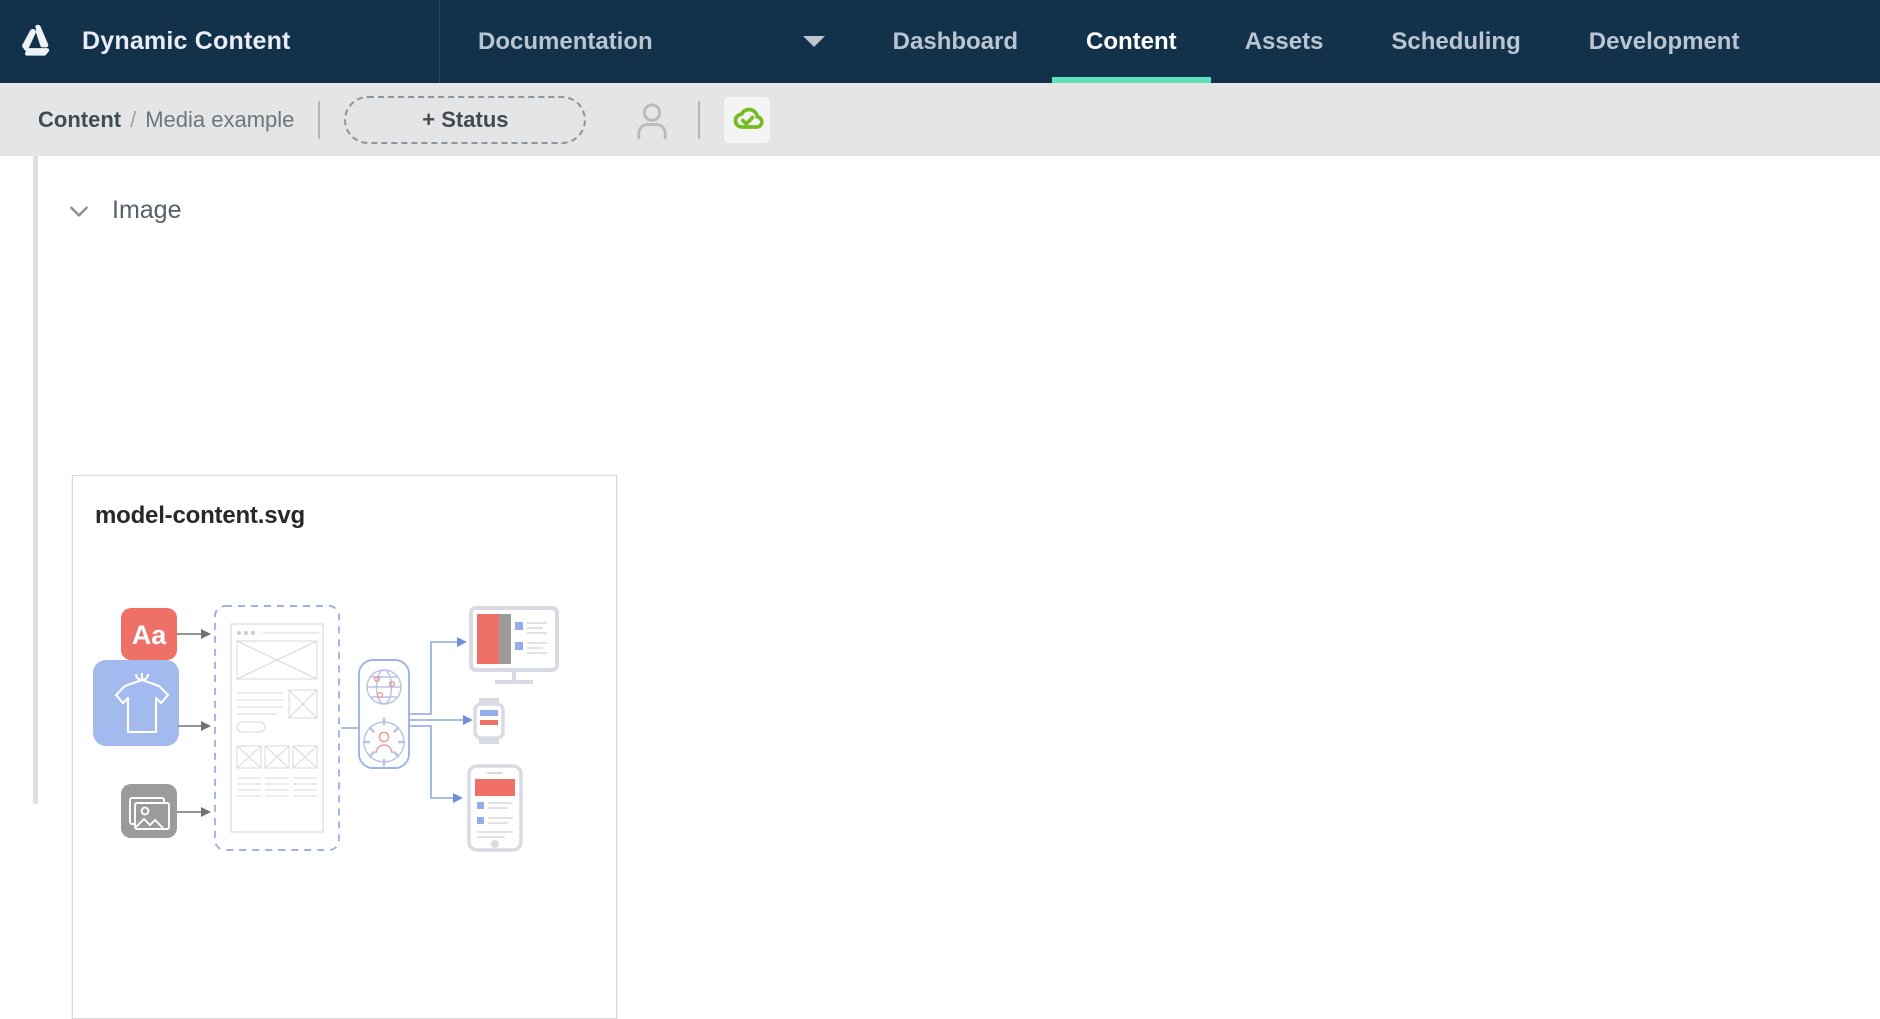  What do you see at coordinates (186, 41) in the screenshot?
I see `app-name: Dynamic Content` at bounding box center [186, 41].